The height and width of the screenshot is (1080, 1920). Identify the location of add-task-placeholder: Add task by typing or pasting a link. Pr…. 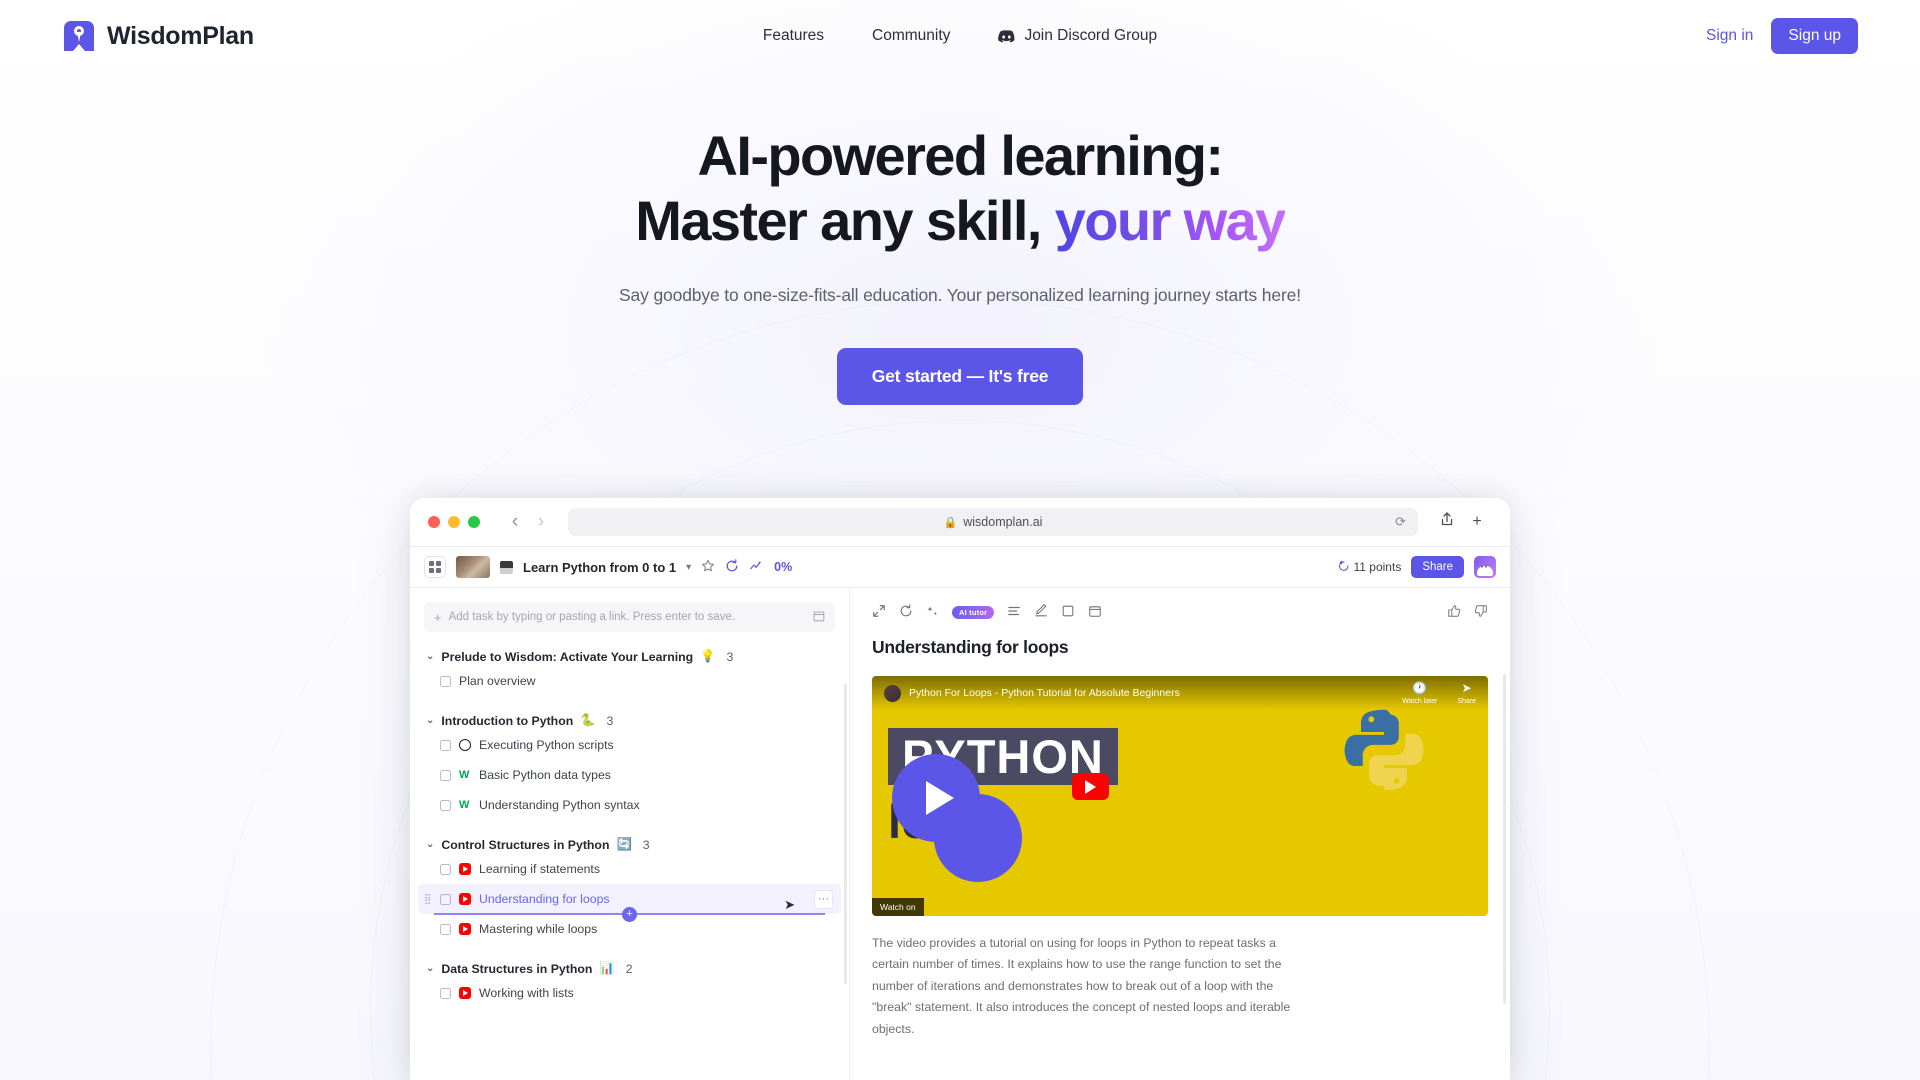
(591, 617).